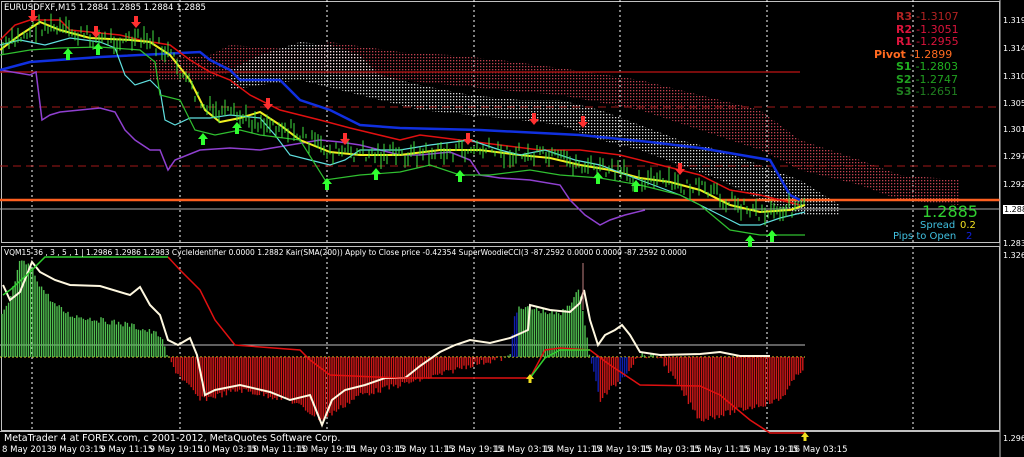 The height and width of the screenshot is (457, 1024). I want to click on pivot-label: S1, so click(904, 66).